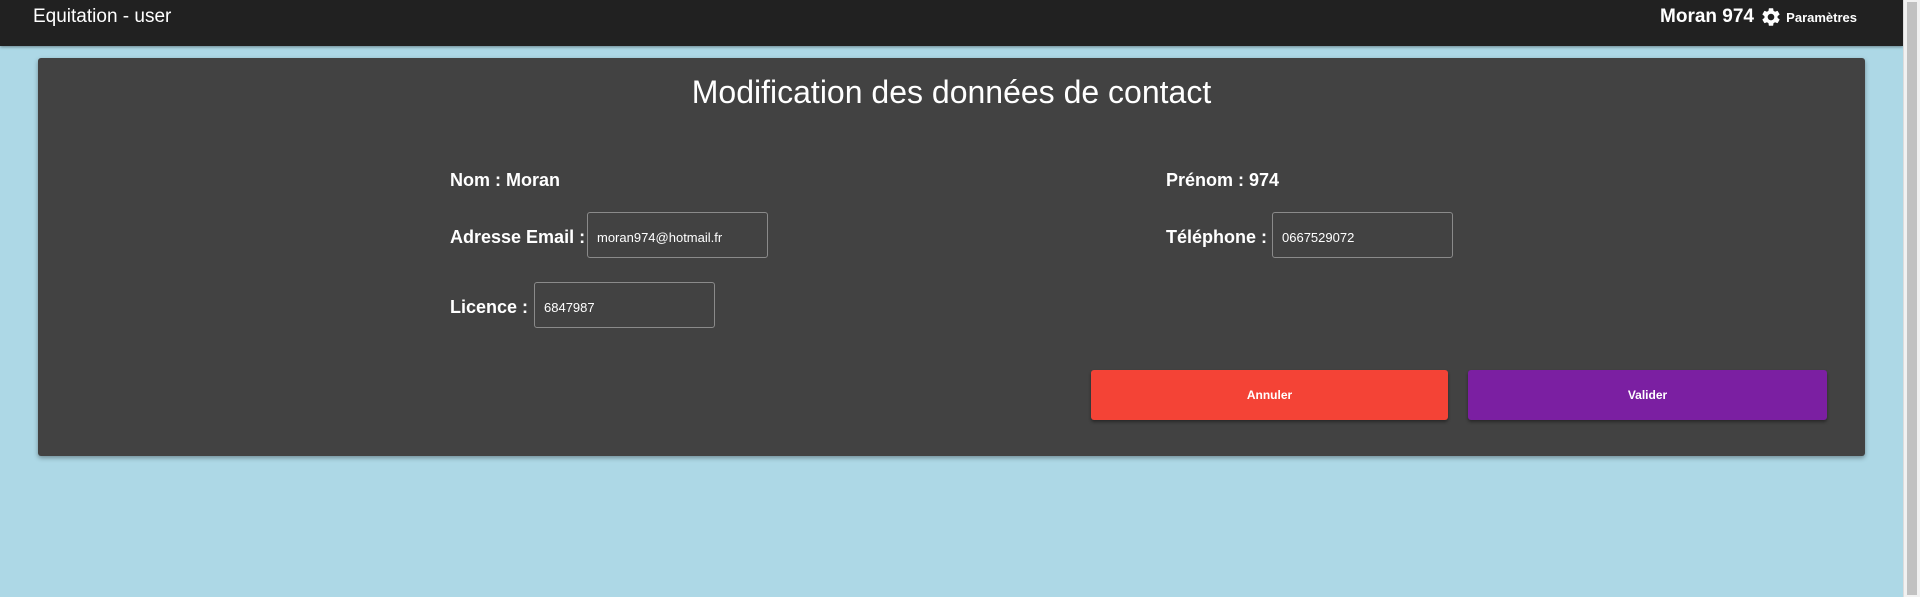 The width and height of the screenshot is (1920, 597). Describe the element at coordinates (951, 92) in the screenshot. I see `page-title: Modification des données de contact` at that location.